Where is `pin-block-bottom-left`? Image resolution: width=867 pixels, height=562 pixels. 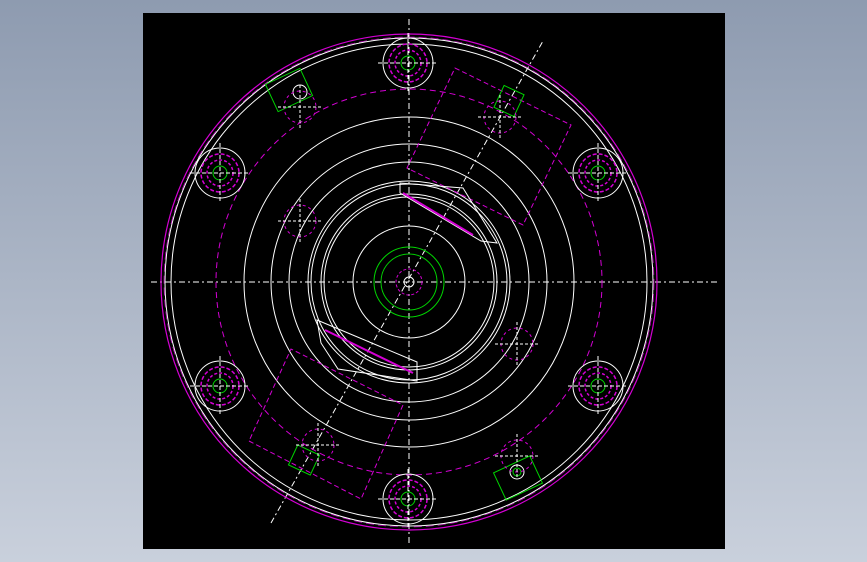
pin-block-bottom-left is located at coordinates (304, 460).